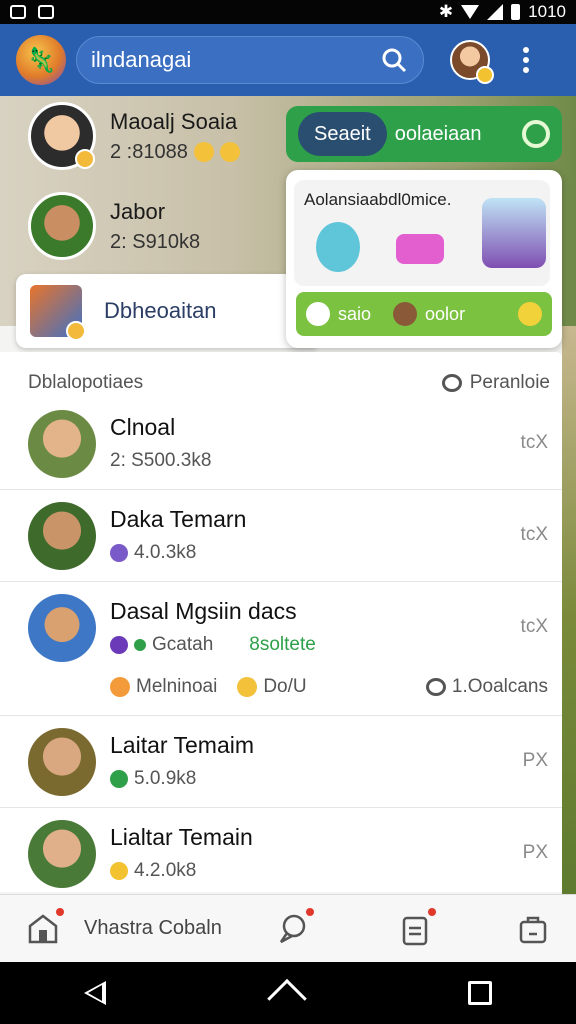 Image resolution: width=576 pixels, height=1024 pixels. Describe the element at coordinates (203, 152) in the screenshot. I see `smile-emoji-icon` at that location.